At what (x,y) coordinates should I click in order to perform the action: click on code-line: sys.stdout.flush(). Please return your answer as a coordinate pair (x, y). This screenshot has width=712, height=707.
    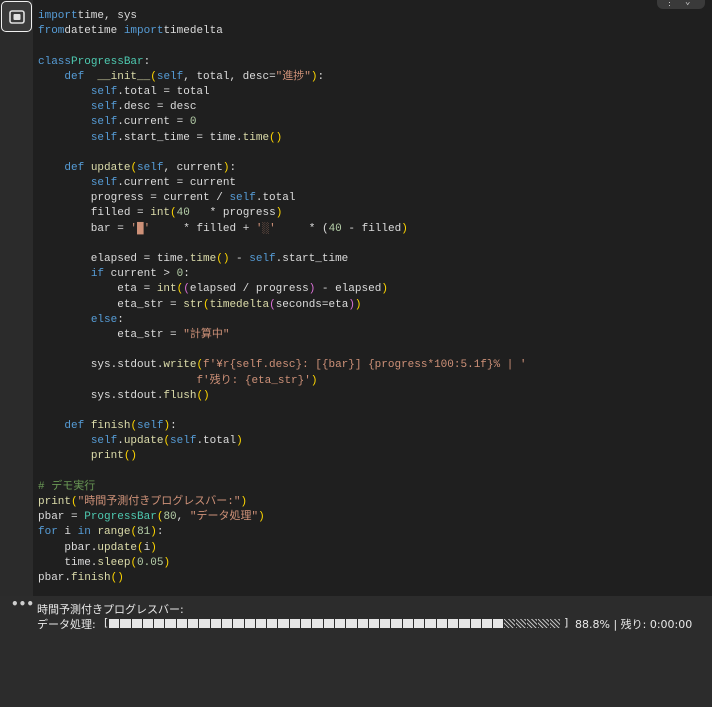
    Looking at the image, I should click on (282, 396).